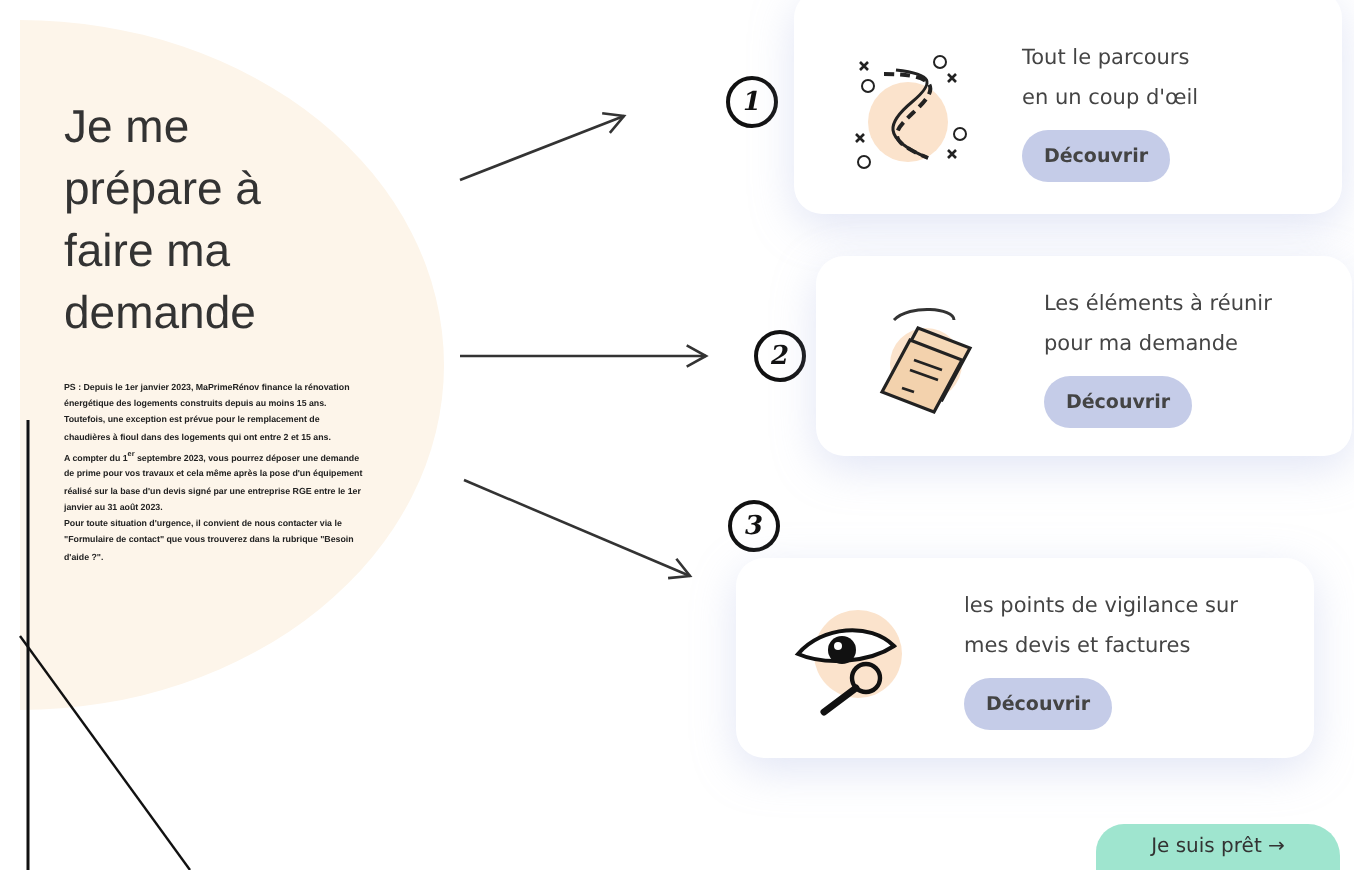 The image size is (1354, 870). Describe the element at coordinates (752, 102) in the screenshot. I see `step-number: 1` at that location.